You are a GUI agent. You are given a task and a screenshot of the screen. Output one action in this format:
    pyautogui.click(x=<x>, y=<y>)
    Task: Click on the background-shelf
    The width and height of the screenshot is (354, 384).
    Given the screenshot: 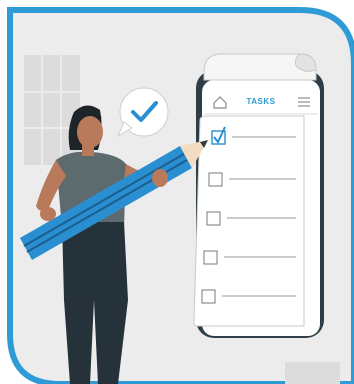 What is the action you would take?
    pyautogui.click(x=312, y=373)
    